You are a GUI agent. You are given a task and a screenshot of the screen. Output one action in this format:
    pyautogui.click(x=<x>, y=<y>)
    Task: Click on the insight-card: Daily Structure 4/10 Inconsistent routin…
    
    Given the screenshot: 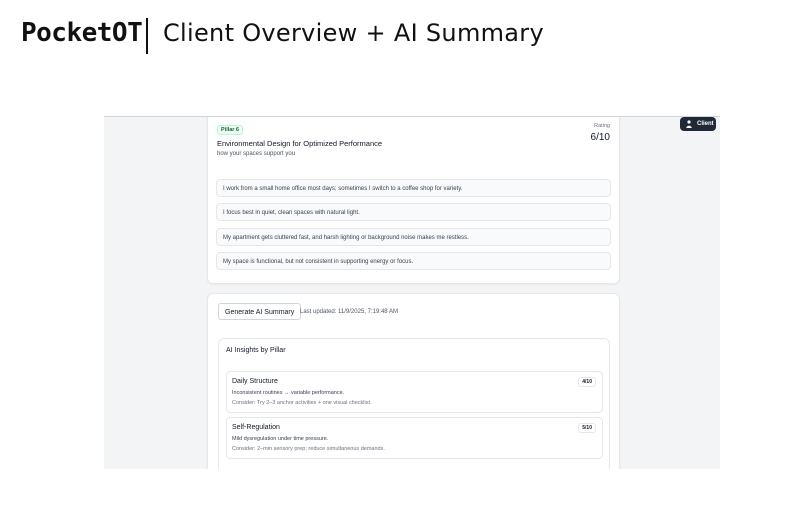 What is the action you would take?
    pyautogui.click(x=414, y=392)
    